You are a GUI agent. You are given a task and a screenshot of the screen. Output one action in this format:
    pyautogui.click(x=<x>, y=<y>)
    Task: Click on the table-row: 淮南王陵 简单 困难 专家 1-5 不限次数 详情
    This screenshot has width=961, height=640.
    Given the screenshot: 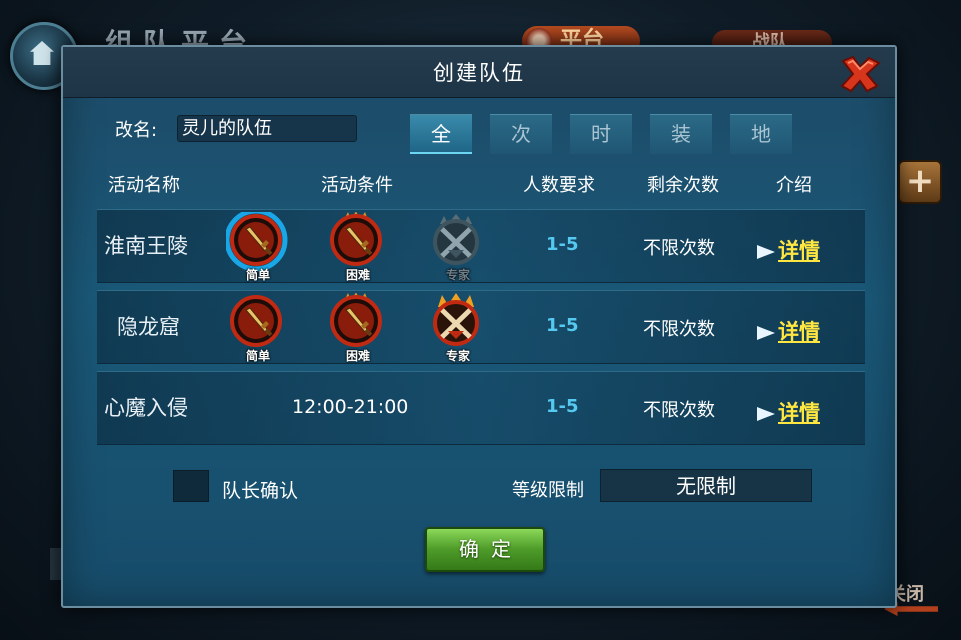 What is the action you would take?
    pyautogui.click(x=481, y=246)
    